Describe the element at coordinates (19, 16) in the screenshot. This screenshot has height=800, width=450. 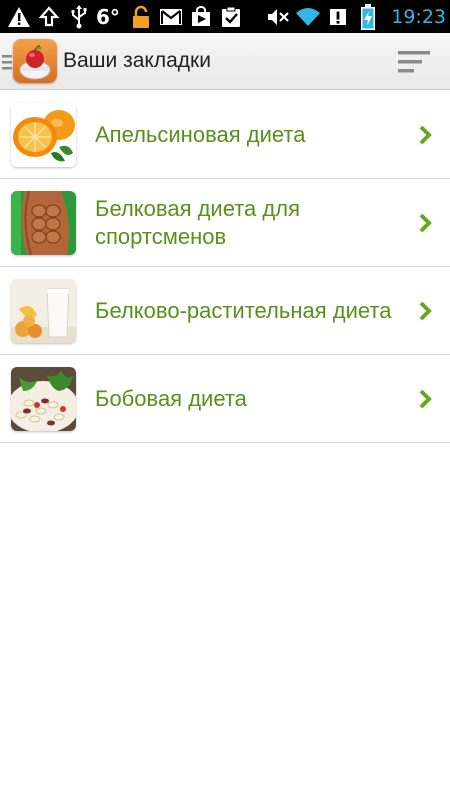
I see `warning-icon` at that location.